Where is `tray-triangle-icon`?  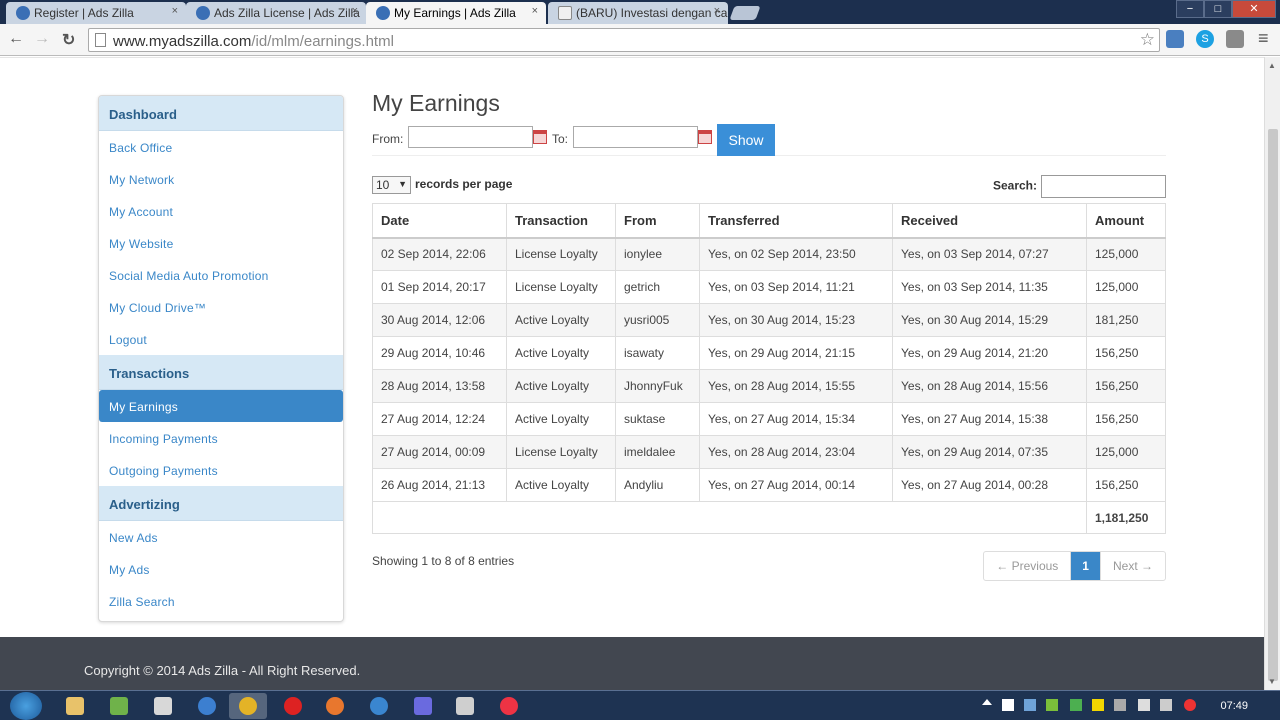 tray-triangle-icon is located at coordinates (1076, 705).